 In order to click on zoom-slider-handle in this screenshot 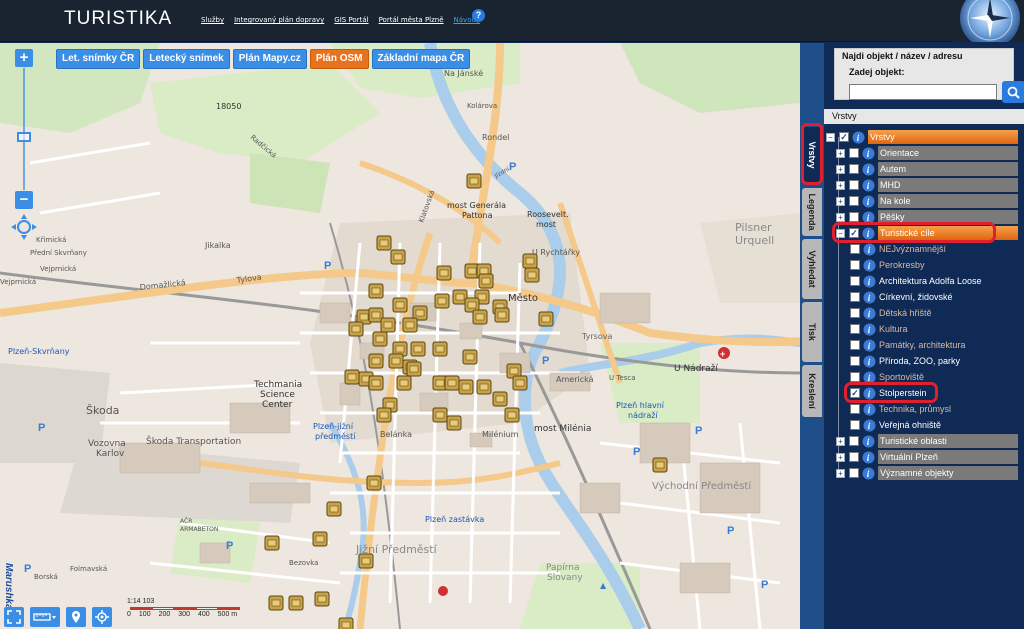, I will do `click(24, 137)`.